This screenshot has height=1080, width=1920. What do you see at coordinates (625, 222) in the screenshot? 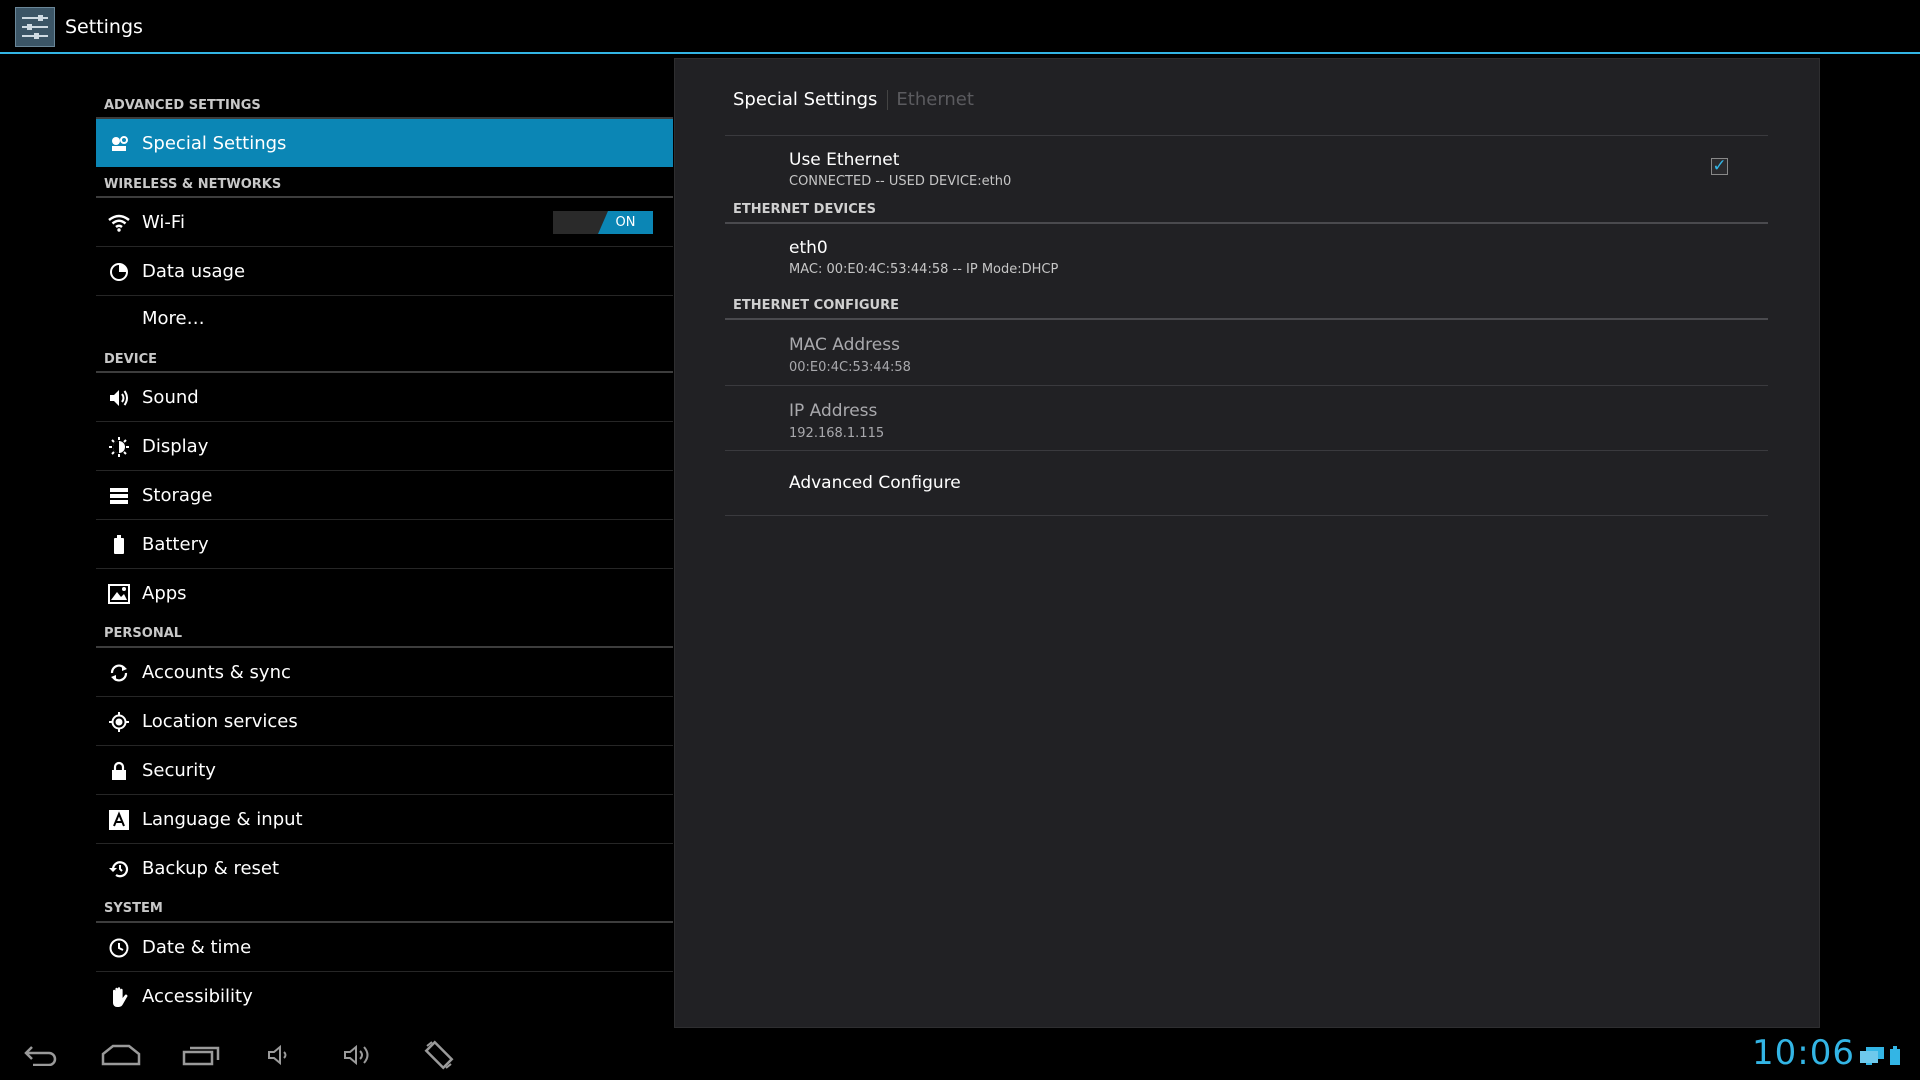
I see `wifi-toggle-on: ON` at bounding box center [625, 222].